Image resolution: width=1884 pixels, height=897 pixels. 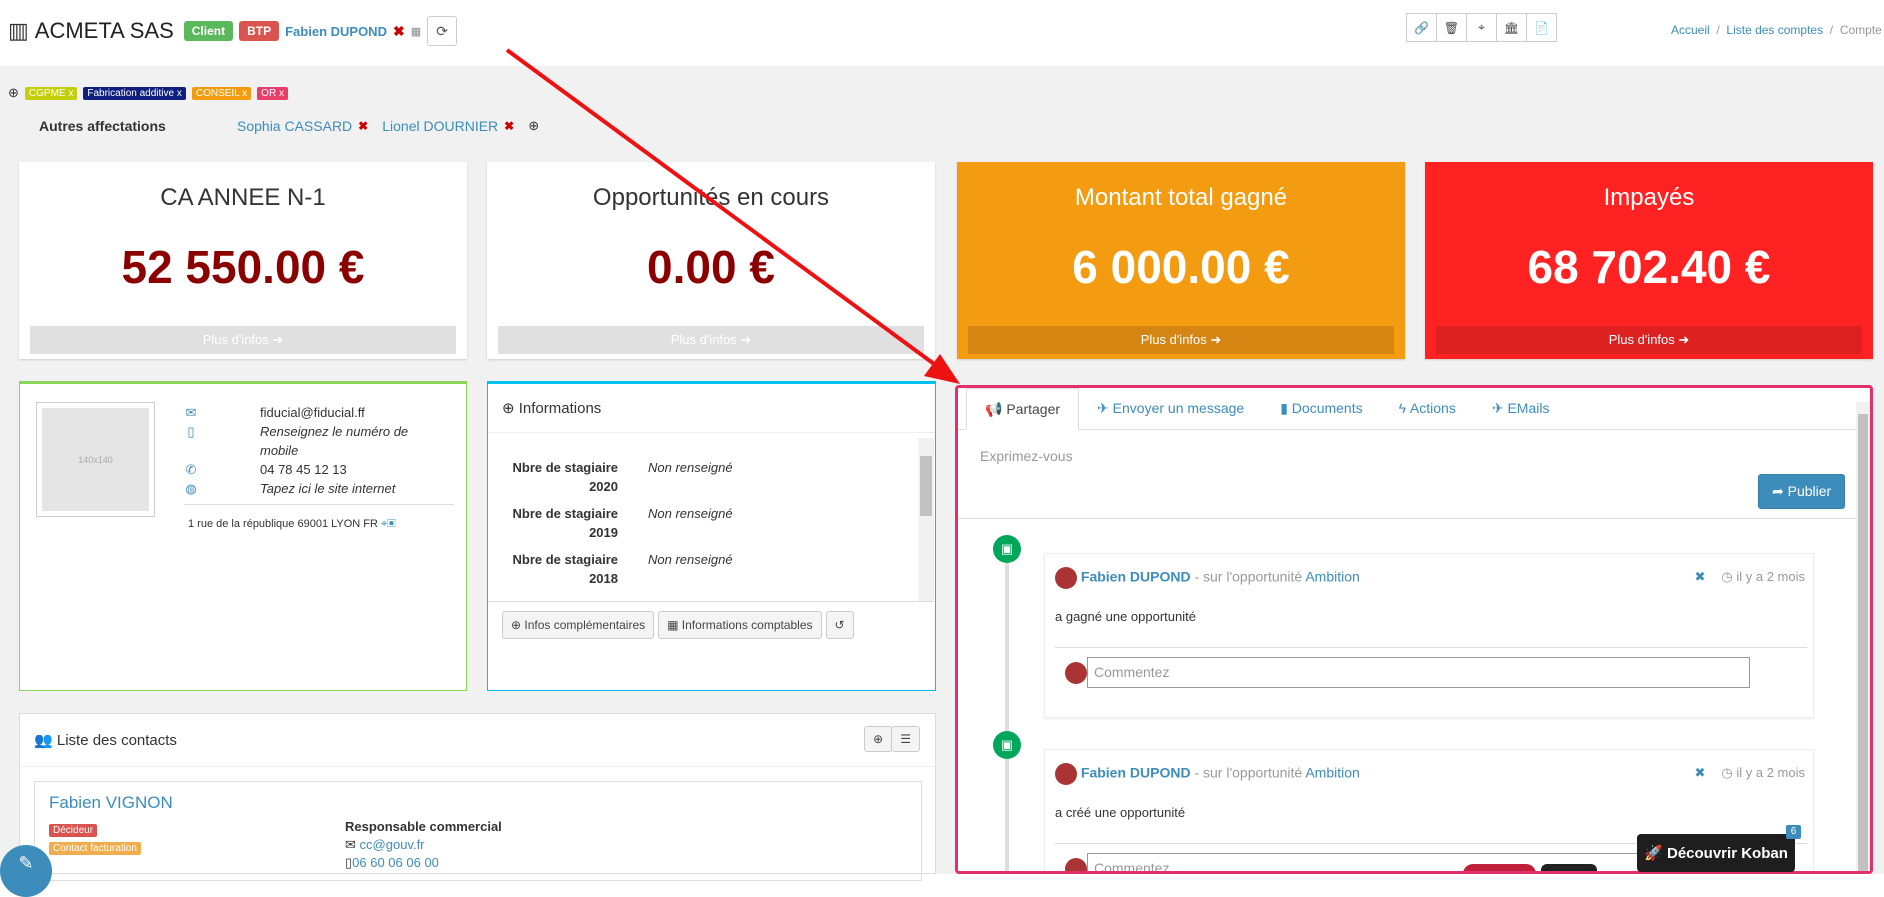 What do you see at coordinates (1653, 853) in the screenshot?
I see `rocket-icon: 🚀` at bounding box center [1653, 853].